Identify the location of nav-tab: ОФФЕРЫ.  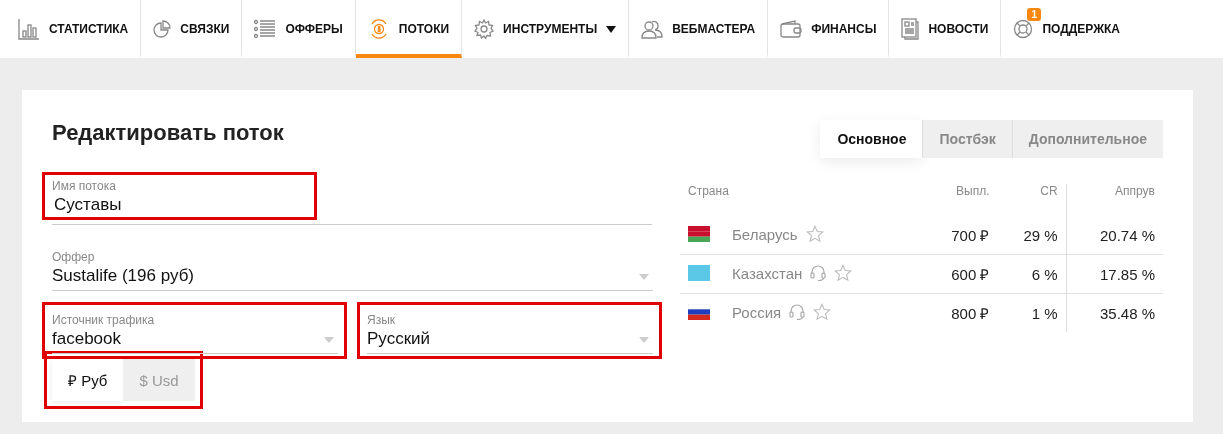
(299, 29).